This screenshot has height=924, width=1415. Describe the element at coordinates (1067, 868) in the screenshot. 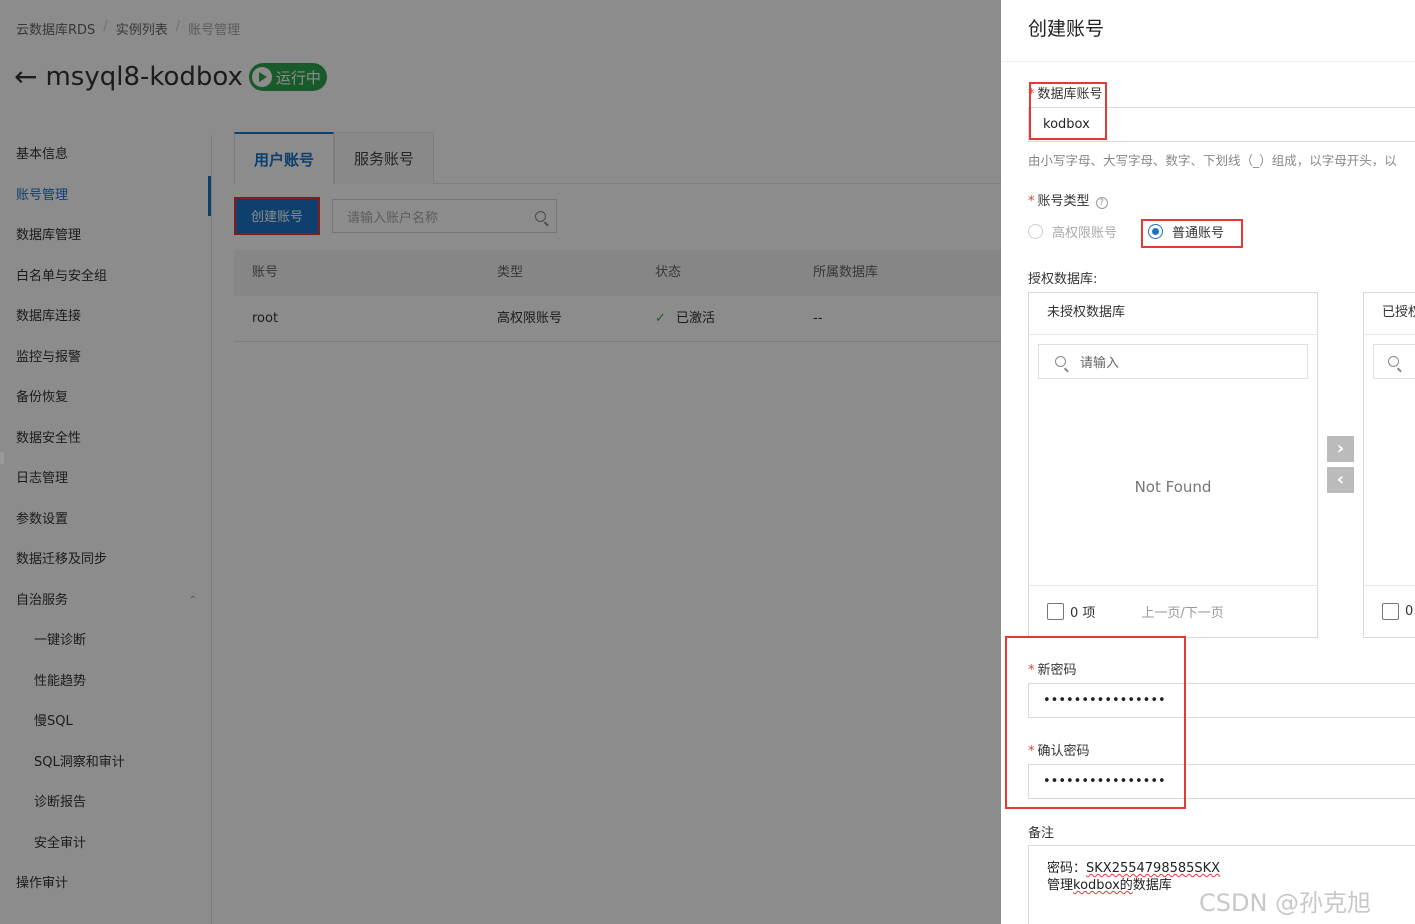

I see `remark-text: 密码：` at that location.